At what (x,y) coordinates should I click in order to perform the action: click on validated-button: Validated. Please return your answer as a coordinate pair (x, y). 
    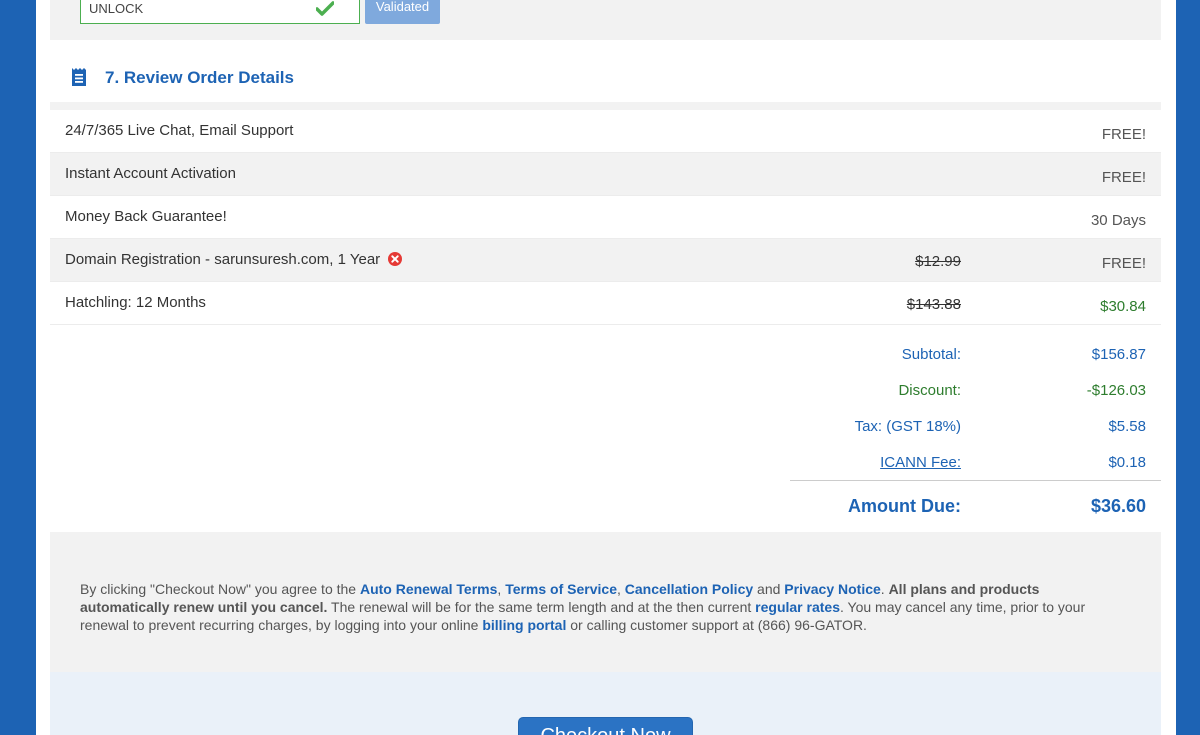
    Looking at the image, I should click on (402, 12).